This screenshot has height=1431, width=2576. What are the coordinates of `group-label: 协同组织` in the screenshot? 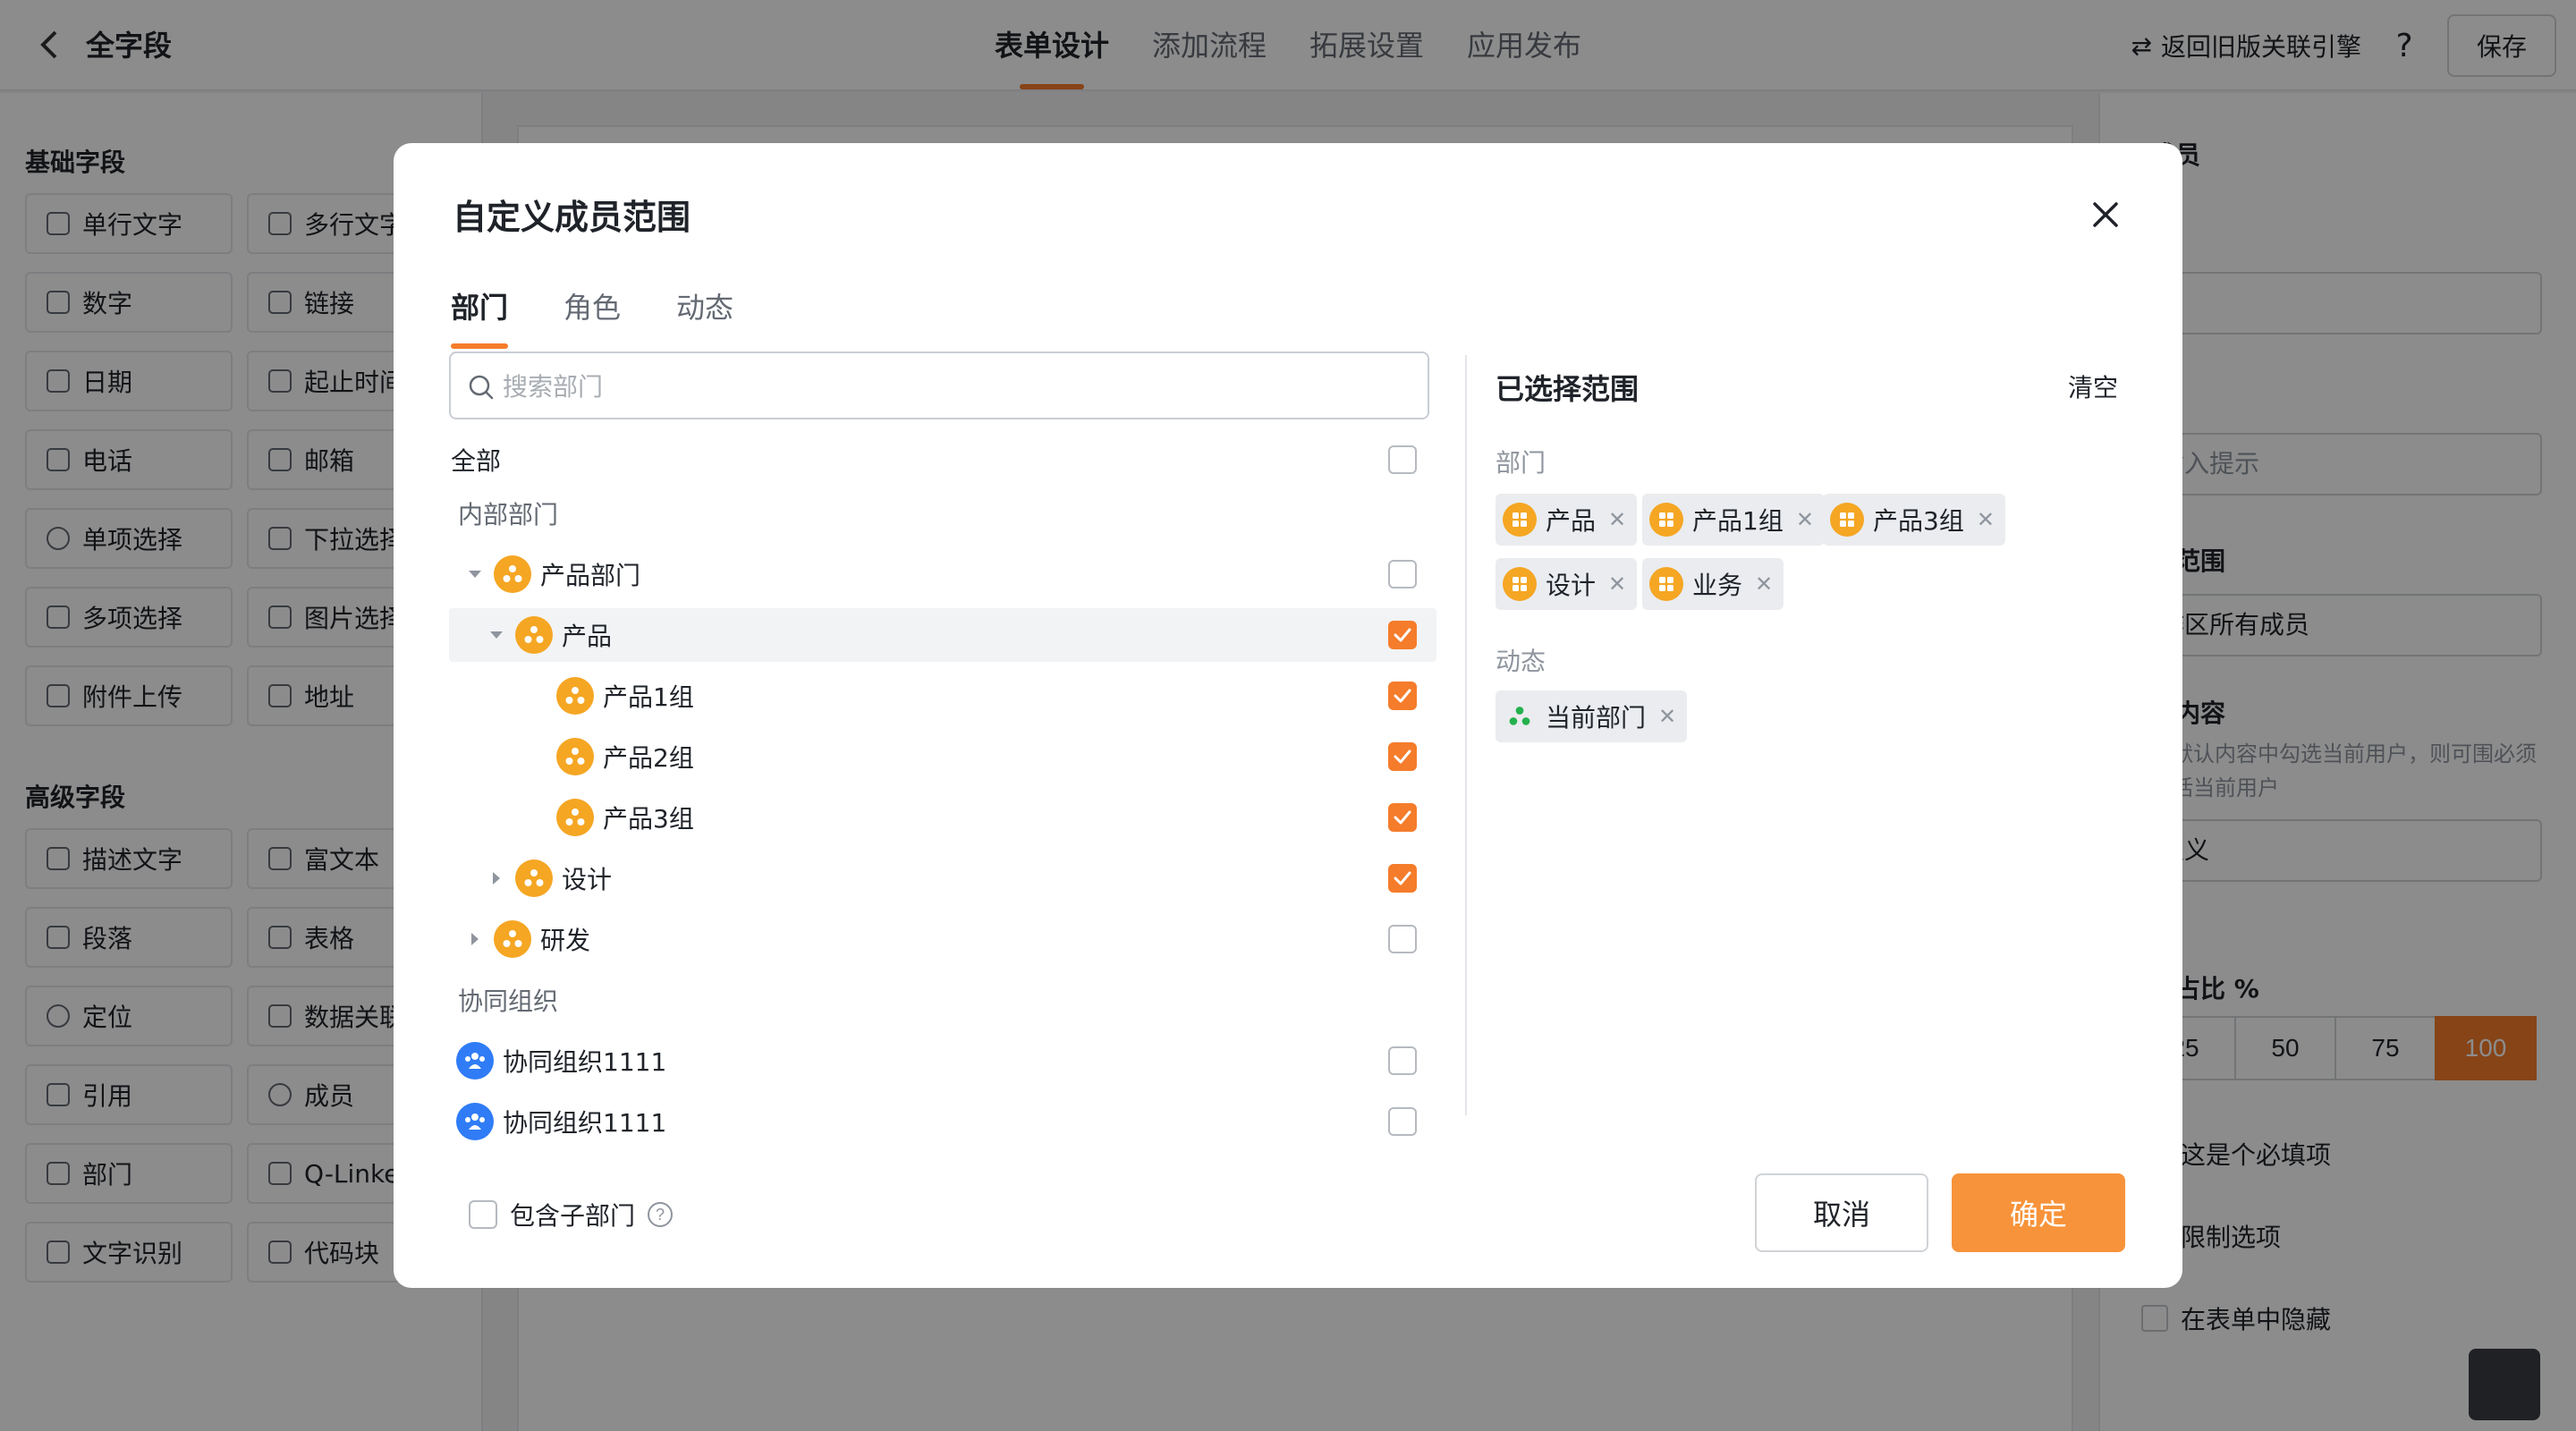 It's located at (508, 1001).